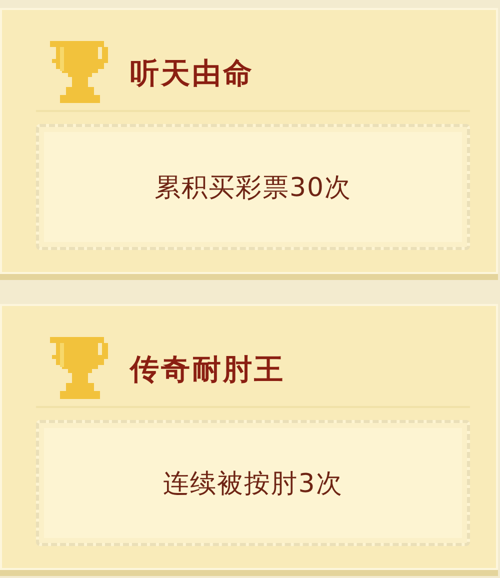 The width and height of the screenshot is (500, 578). Describe the element at coordinates (207, 369) in the screenshot. I see `achievement-title: 传奇耐肘王` at that location.